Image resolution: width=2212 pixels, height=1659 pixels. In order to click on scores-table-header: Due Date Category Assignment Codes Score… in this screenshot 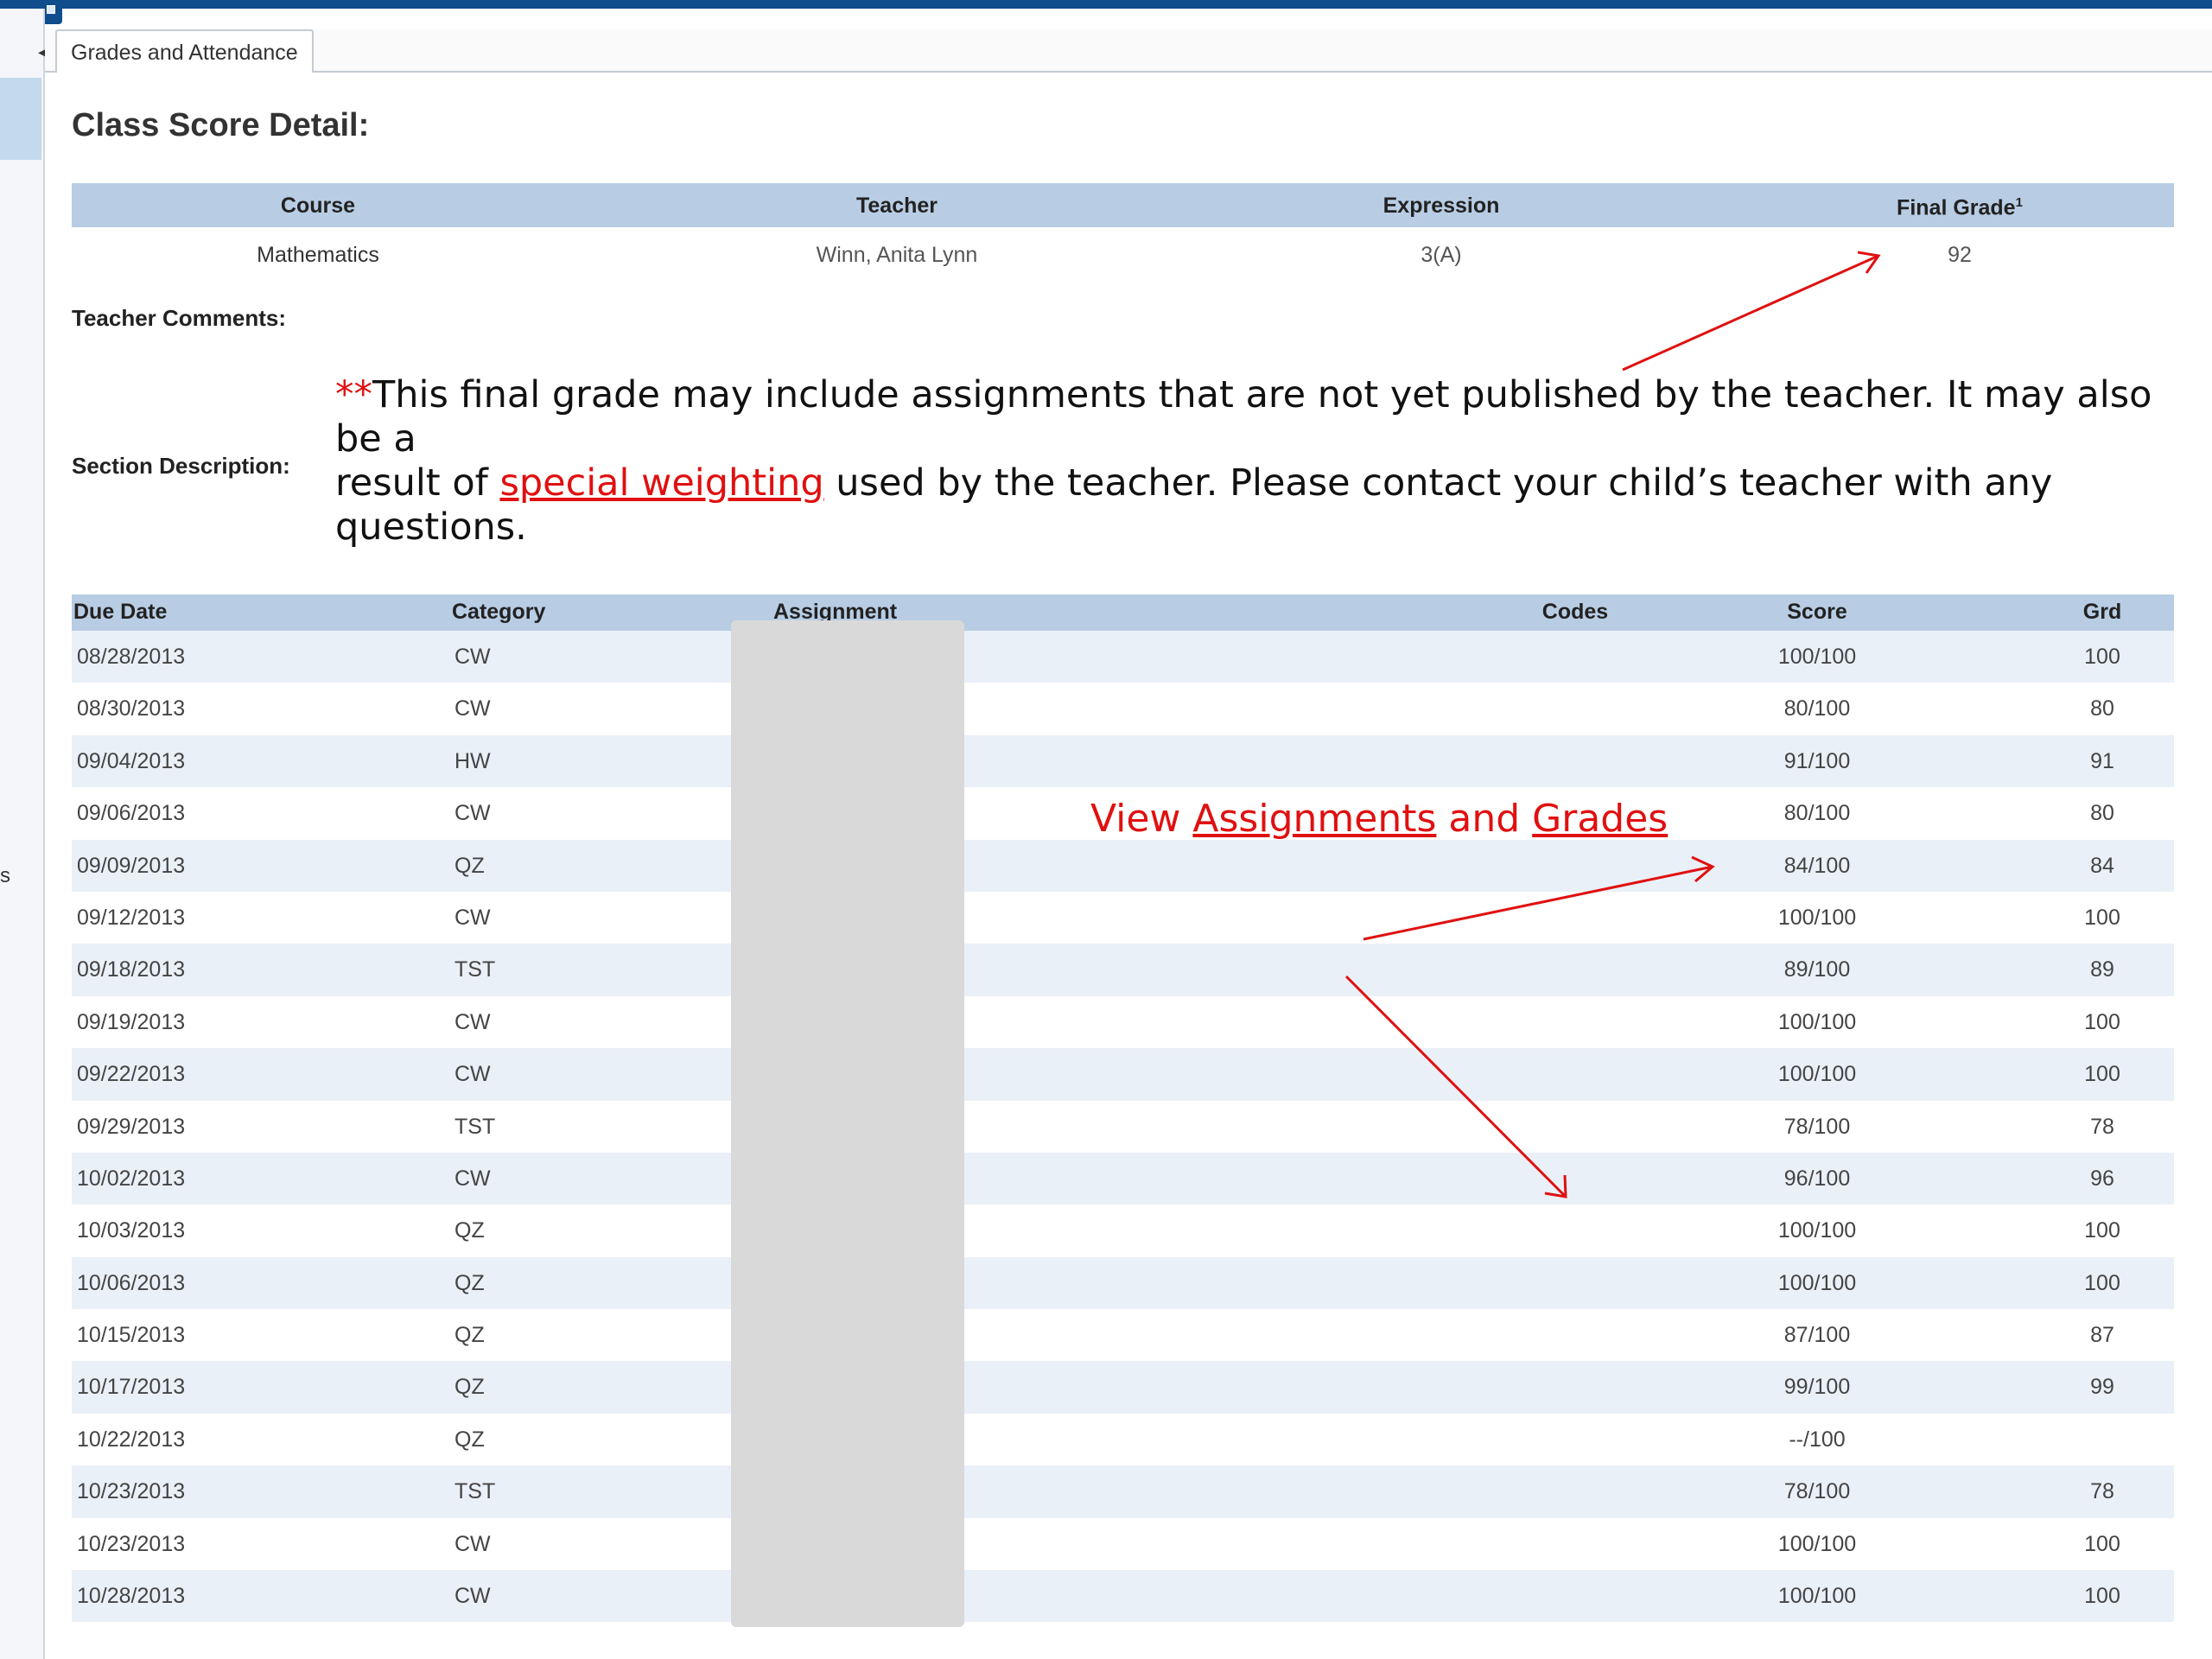, I will do `click(1123, 612)`.